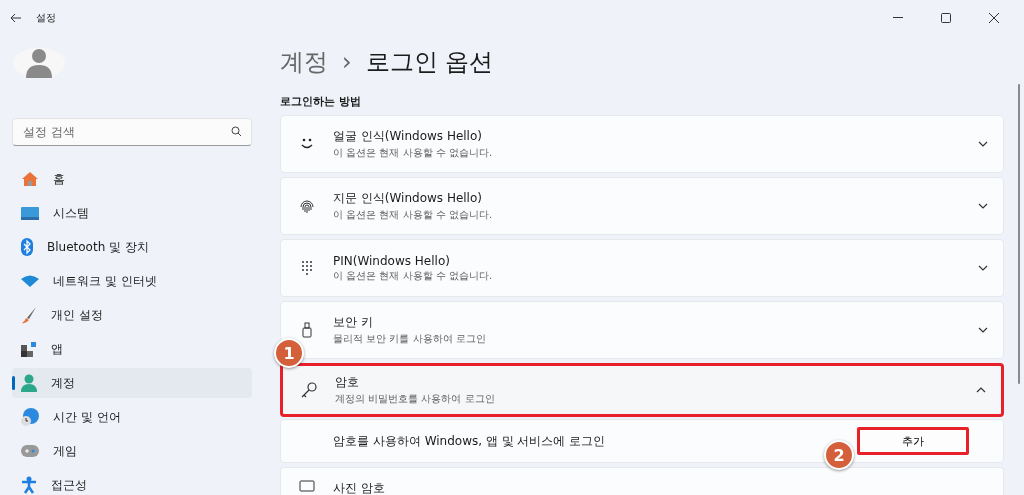  What do you see at coordinates (642, 268) in the screenshot?
I see `option-card: PIN(Windows Hello) 이 옵션은 현재 사용할 수 없습니다.` at bounding box center [642, 268].